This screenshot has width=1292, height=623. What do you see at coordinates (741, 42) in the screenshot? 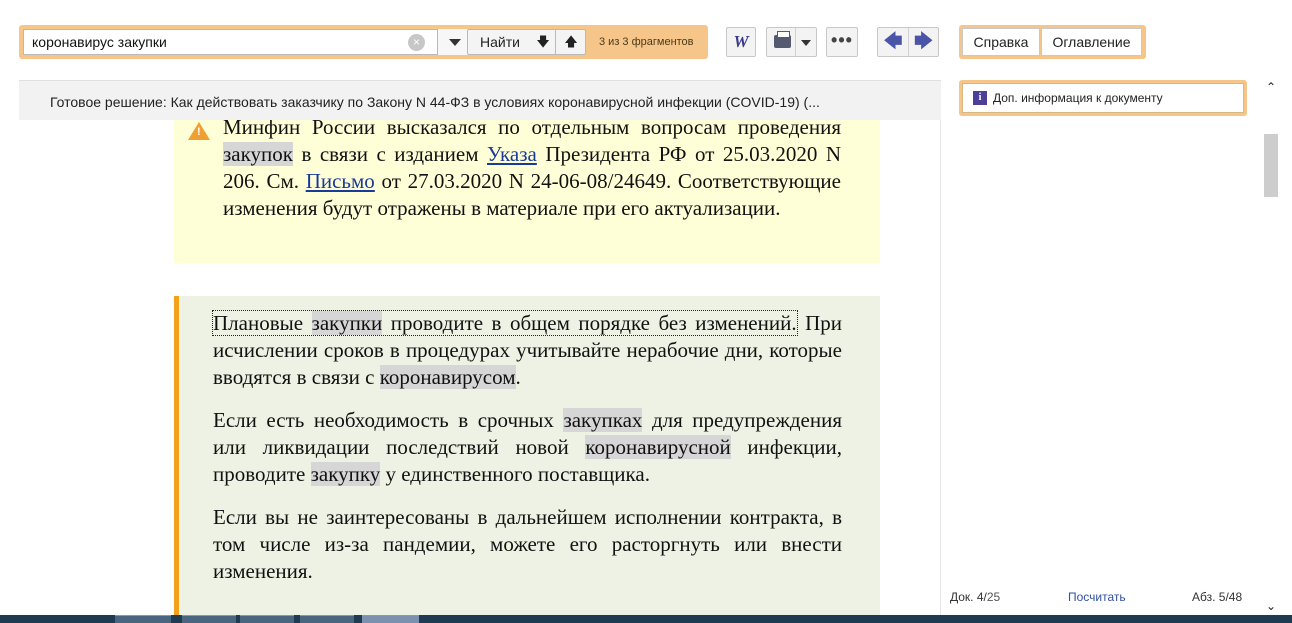
I see `word-export-icon: W` at bounding box center [741, 42].